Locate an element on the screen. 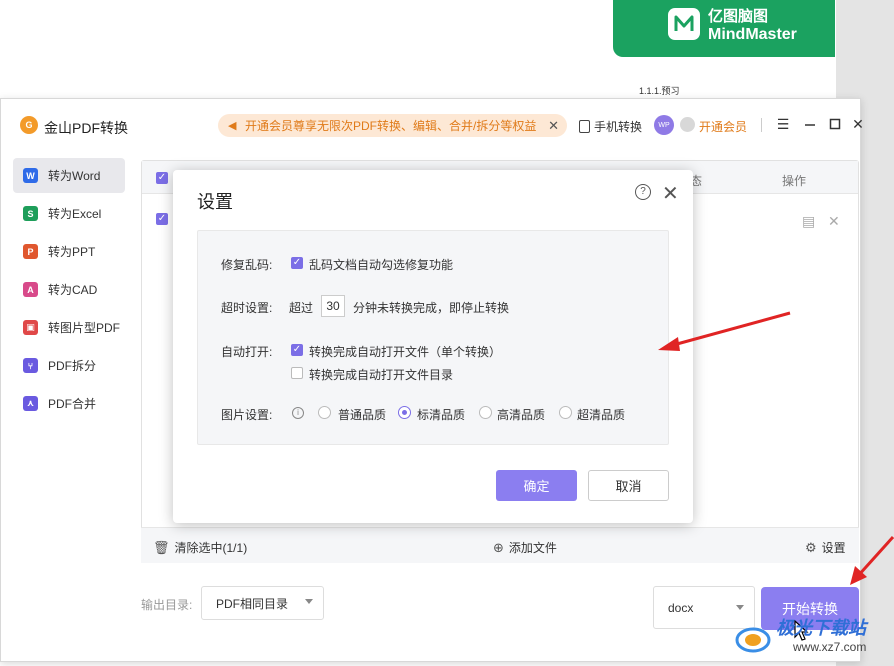 The image size is (894, 666). app-title: 金山PDF转换 is located at coordinates (86, 128).